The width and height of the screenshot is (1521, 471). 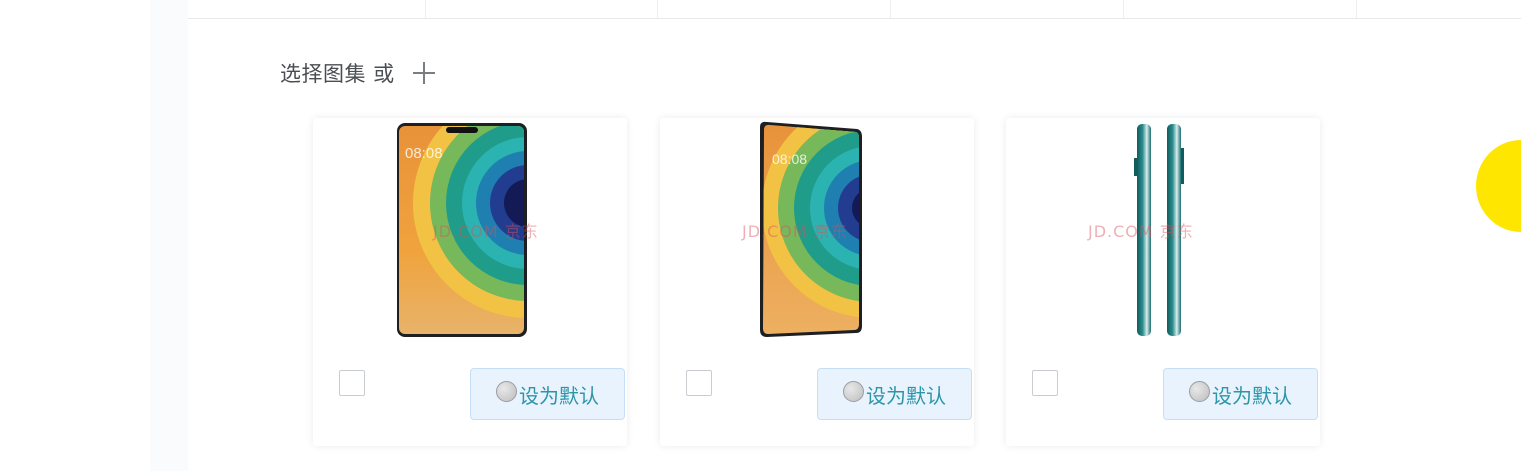 What do you see at coordinates (1163, 282) in the screenshot?
I see `image-card: JD.COM 京东 设为默认` at bounding box center [1163, 282].